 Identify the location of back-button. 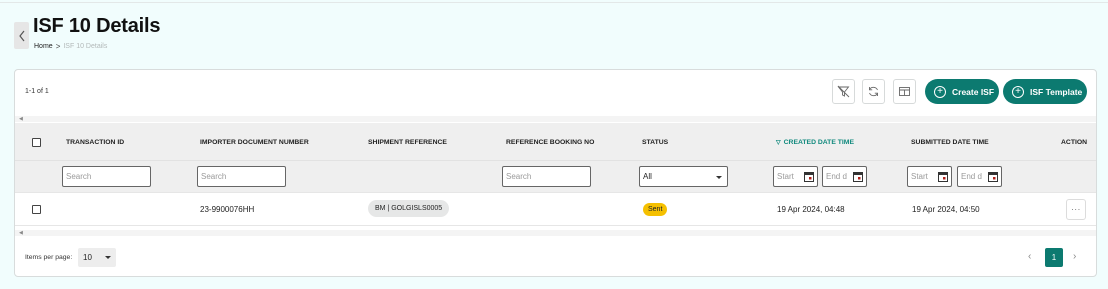
(21, 35).